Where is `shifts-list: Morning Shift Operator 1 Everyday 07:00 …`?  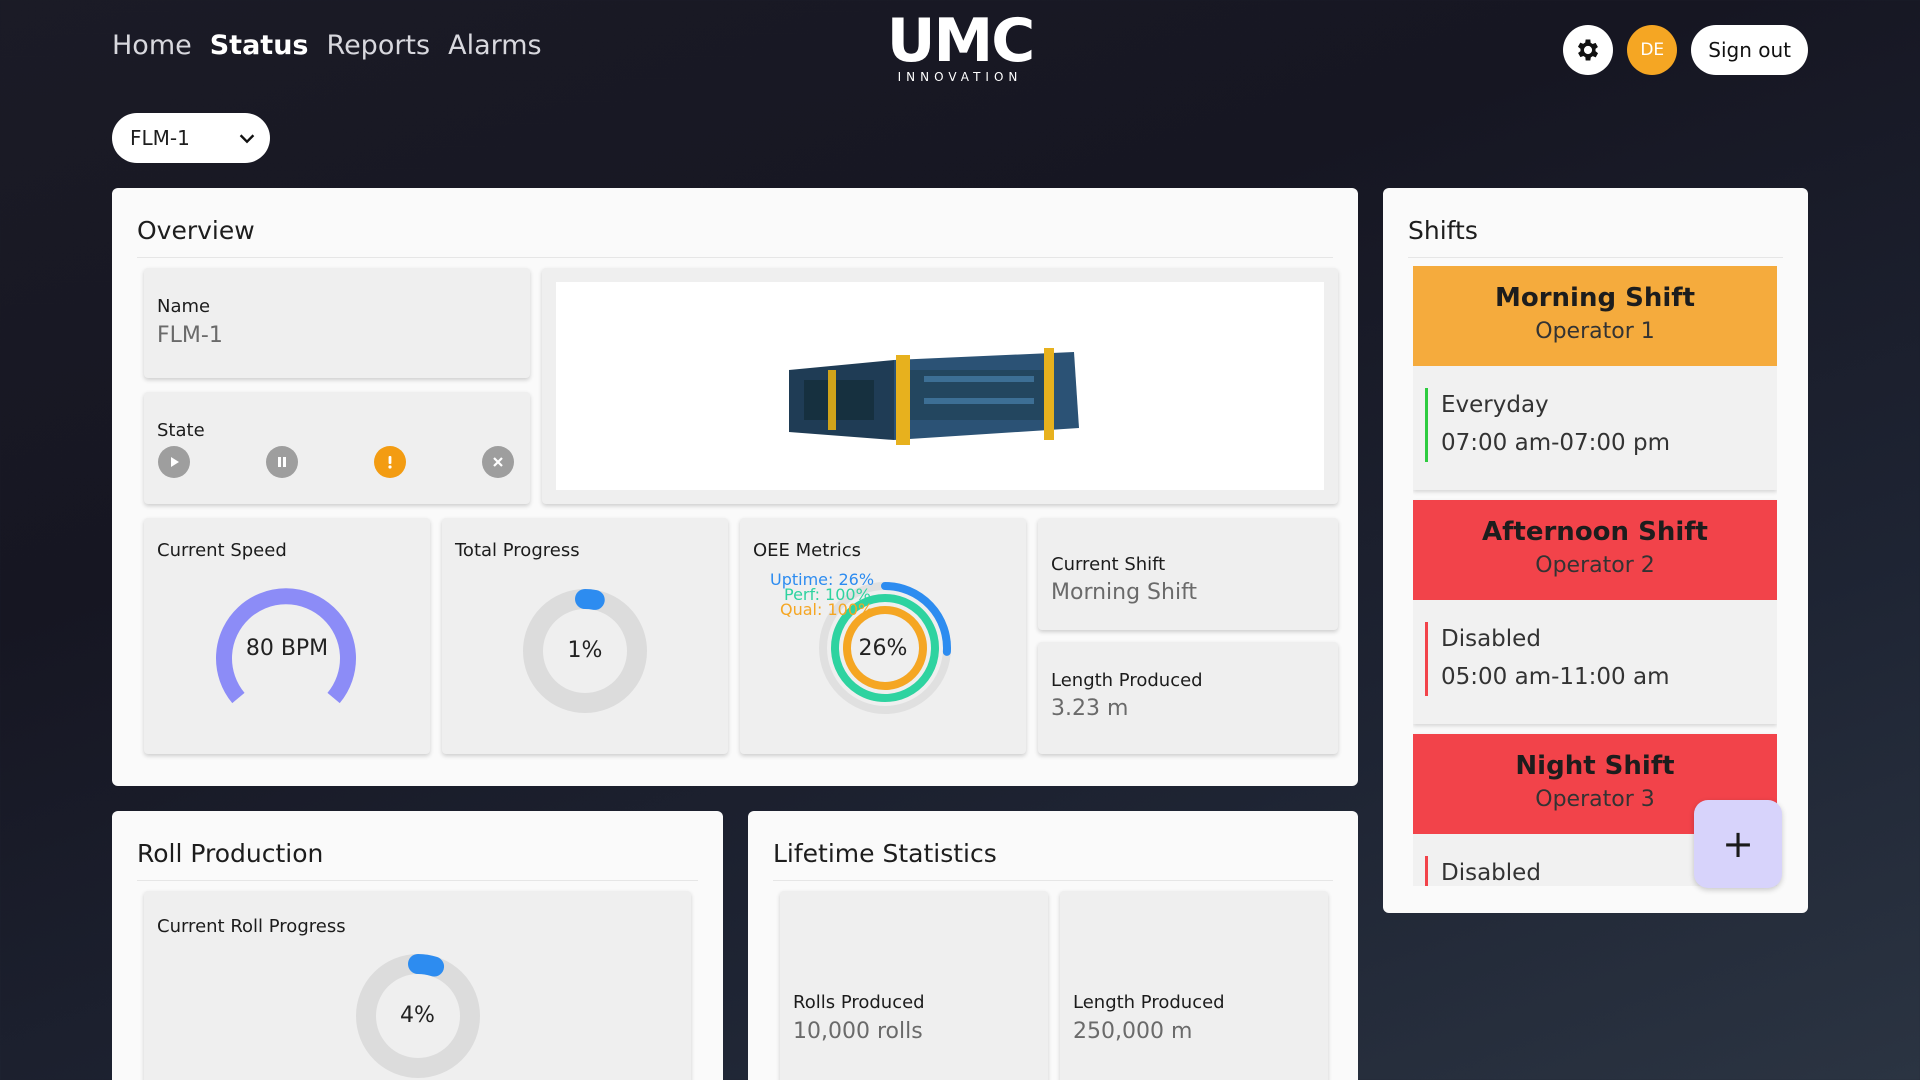
shifts-list: Morning Shift Operator 1 Everyday 07:00 … is located at coordinates (1595, 576).